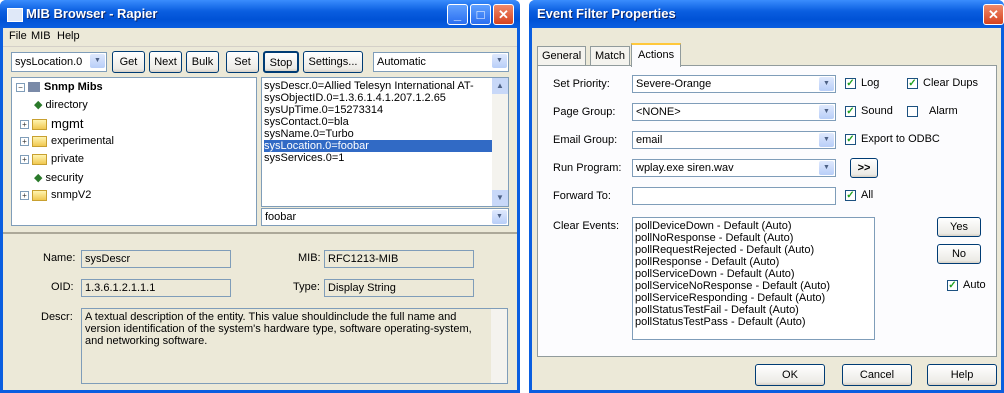 The height and width of the screenshot is (393, 1004). Describe the element at coordinates (912, 83) in the screenshot. I see `clear-dups-checkbox: ✓` at that location.